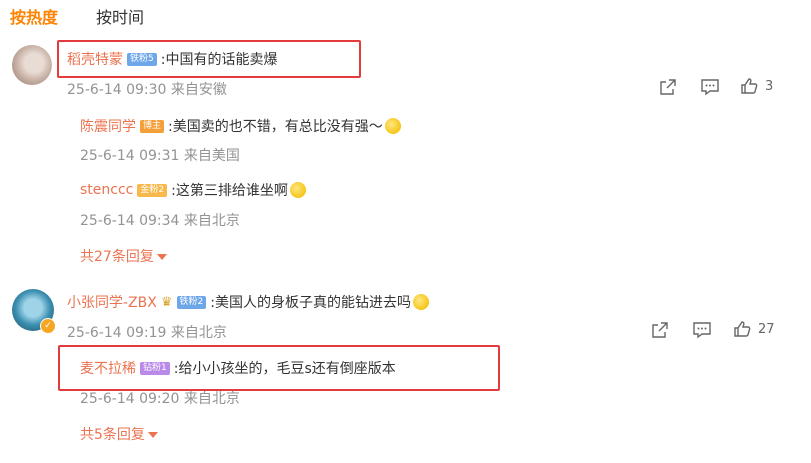 The image size is (811, 463). Describe the element at coordinates (120, 16) in the screenshot. I see `tab-by-time: 按时间` at that location.